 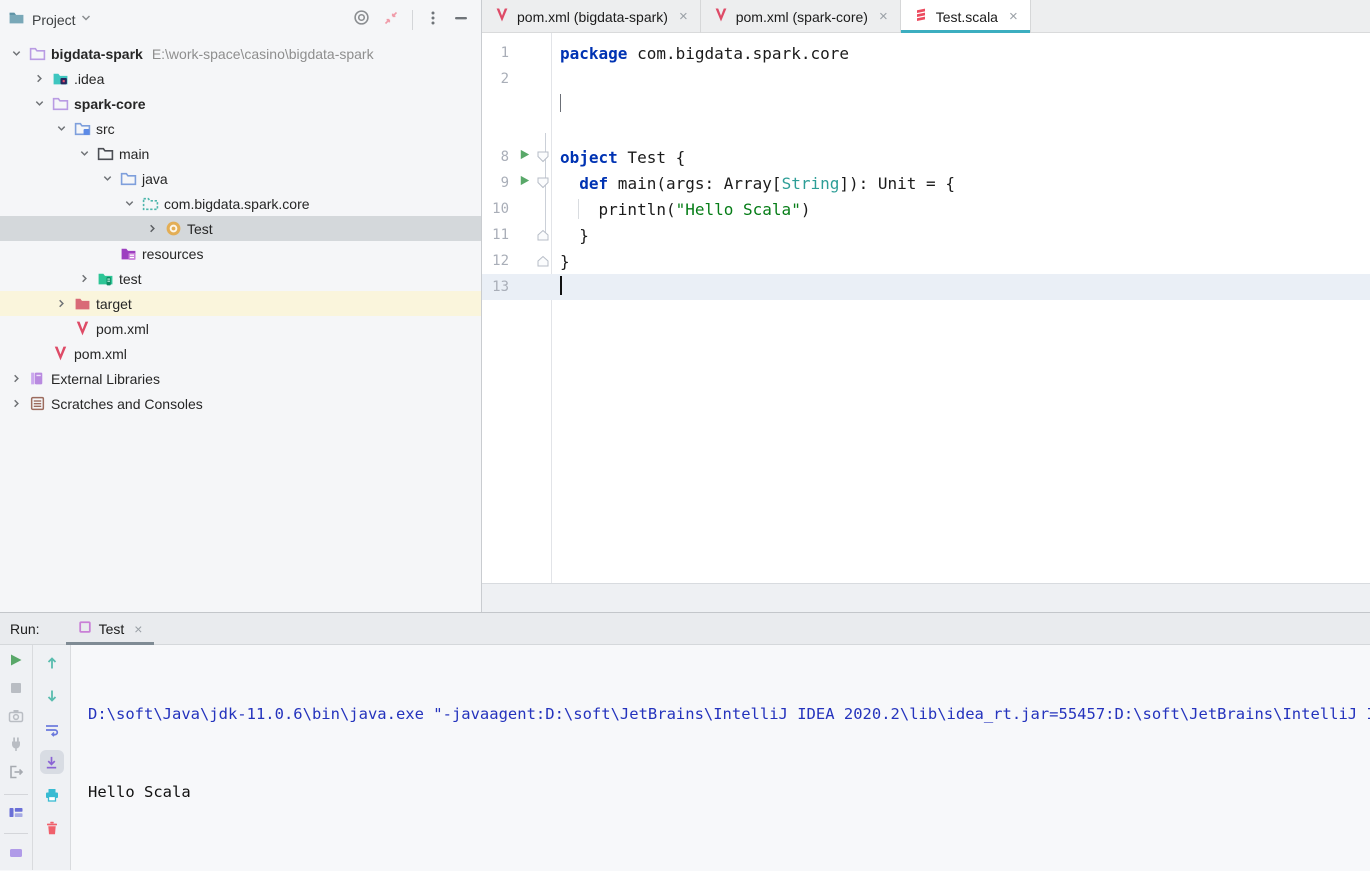 I want to click on tree-item-java: java, so click(x=240, y=178).